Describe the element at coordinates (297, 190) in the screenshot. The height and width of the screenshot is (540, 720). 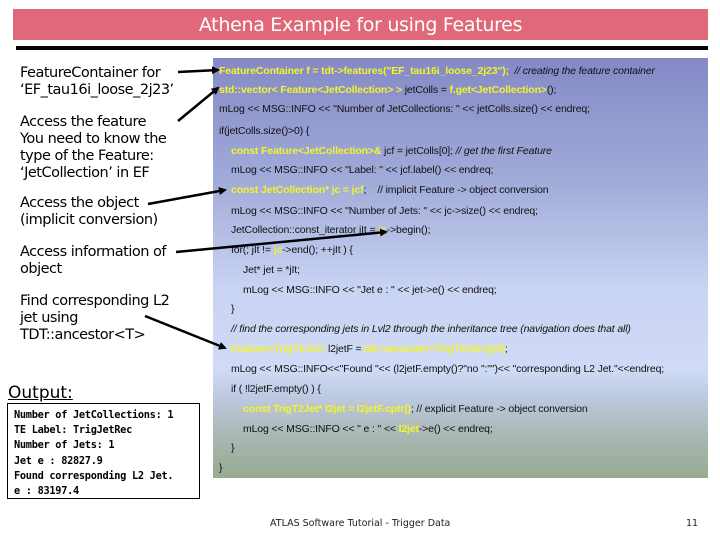
I see `code-highlight: const JetCollection* jc = jcf` at that location.